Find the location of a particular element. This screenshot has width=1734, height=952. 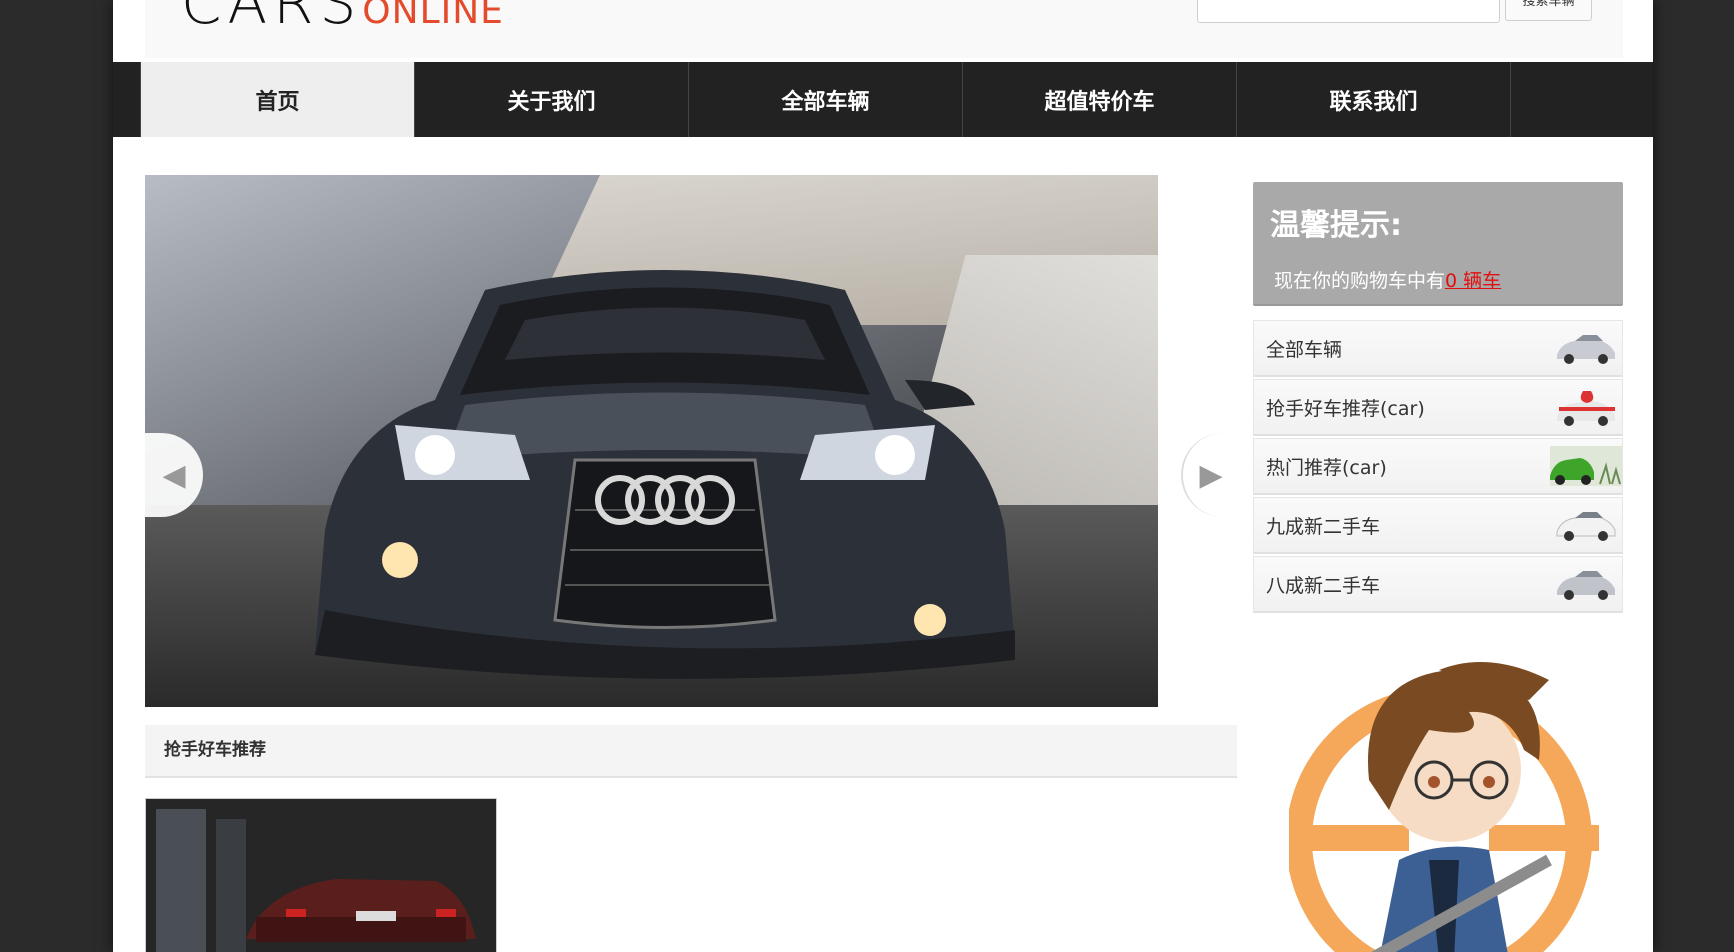

product-thumbnail is located at coordinates (321, 875).